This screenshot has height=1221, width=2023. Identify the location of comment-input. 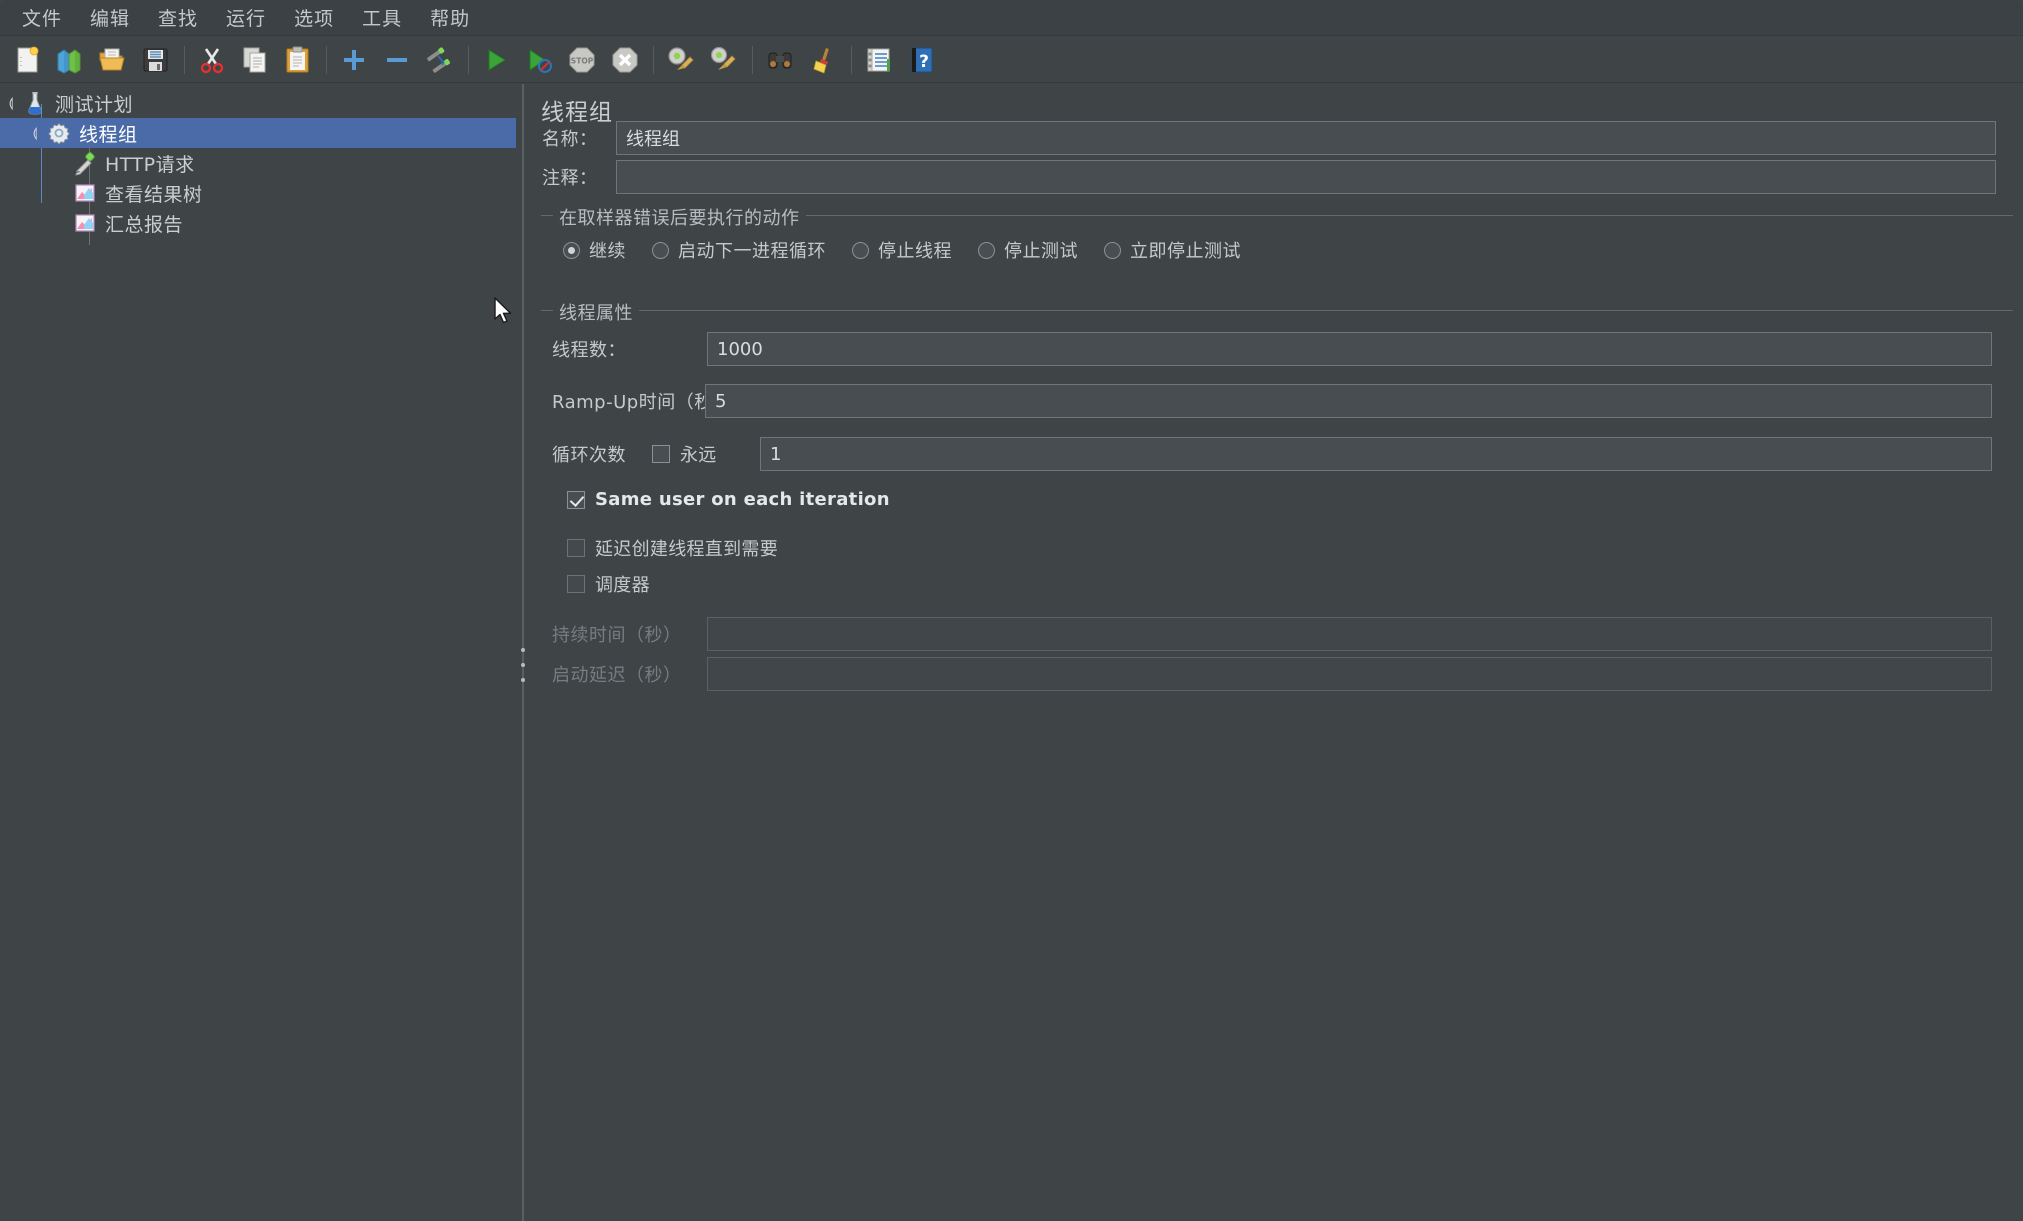
(1306, 177).